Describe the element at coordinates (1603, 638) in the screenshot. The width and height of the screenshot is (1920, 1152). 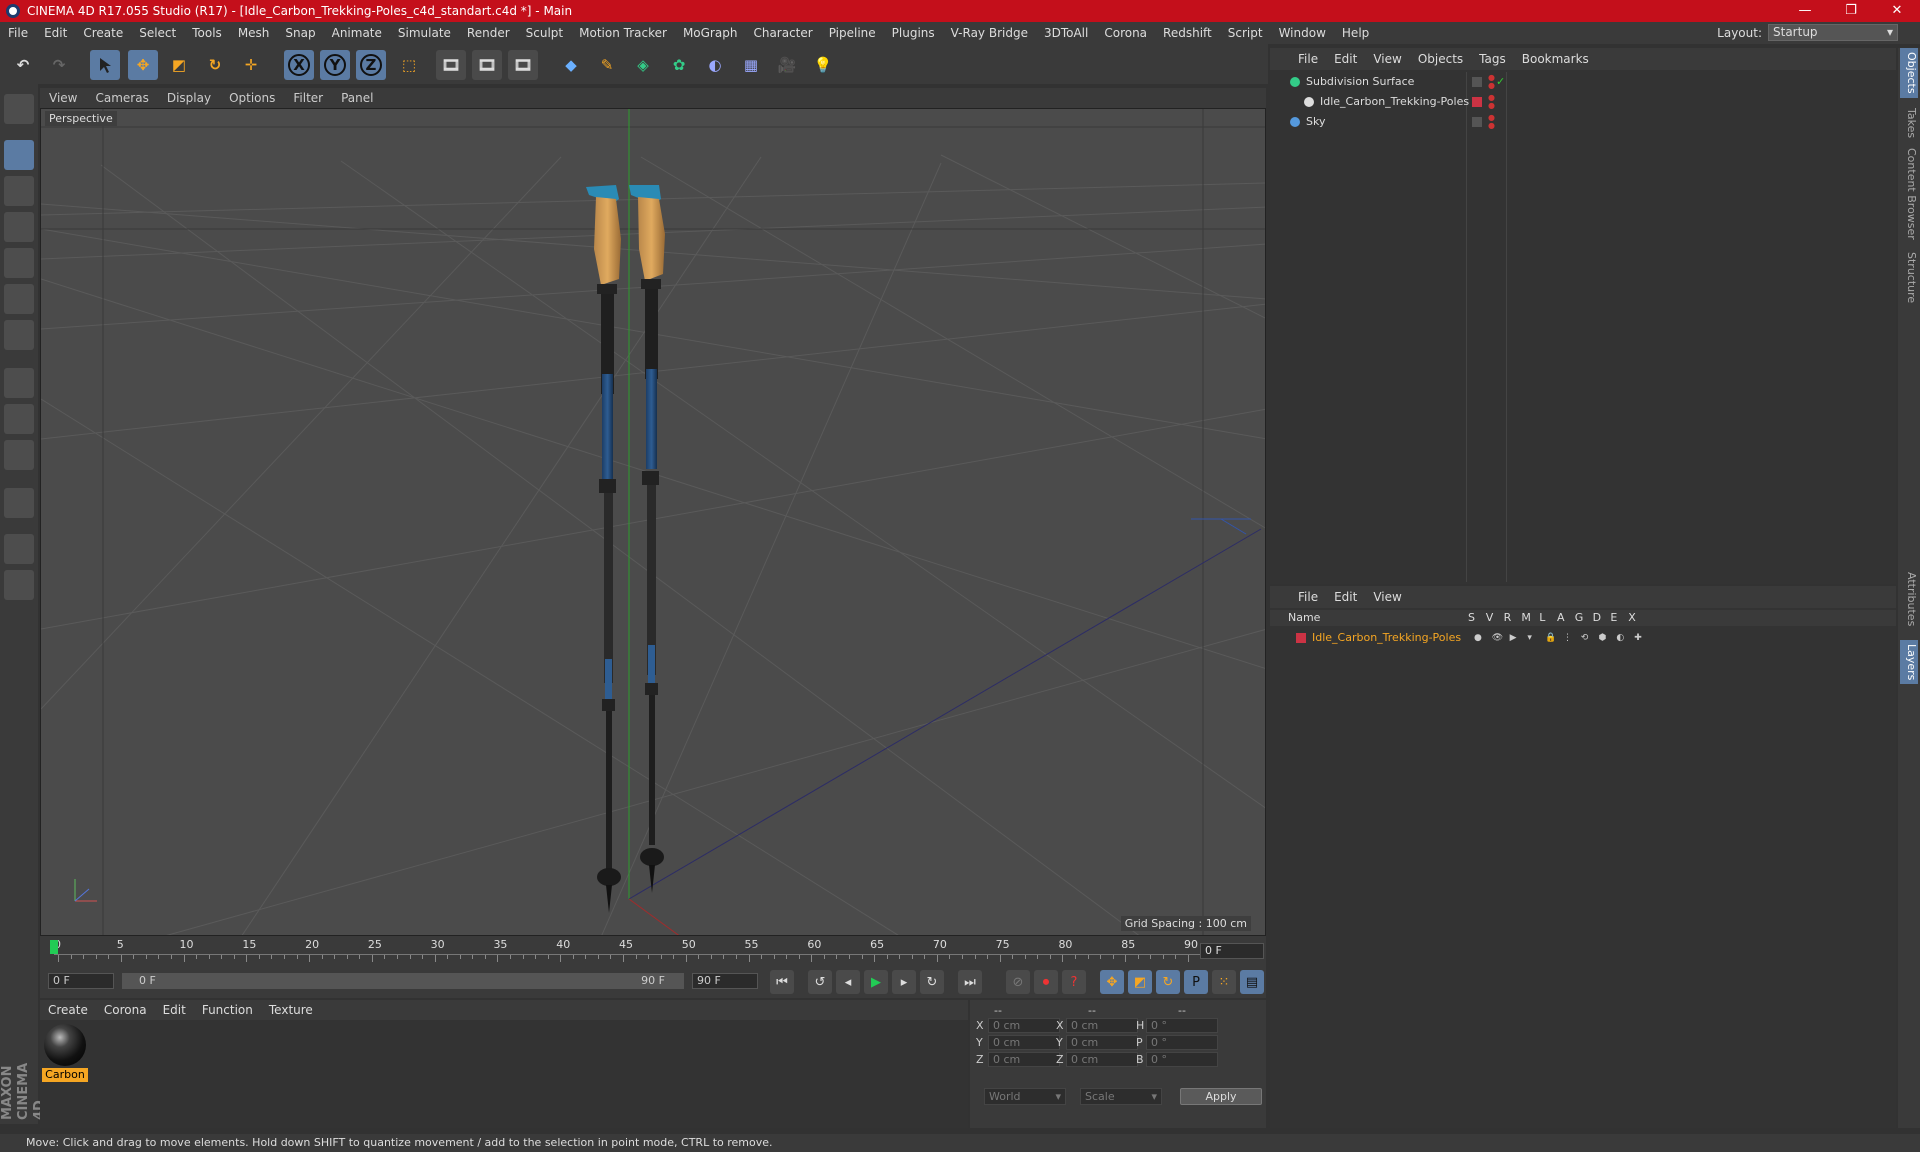
I see `layer-toggle-icon: ⬢` at that location.